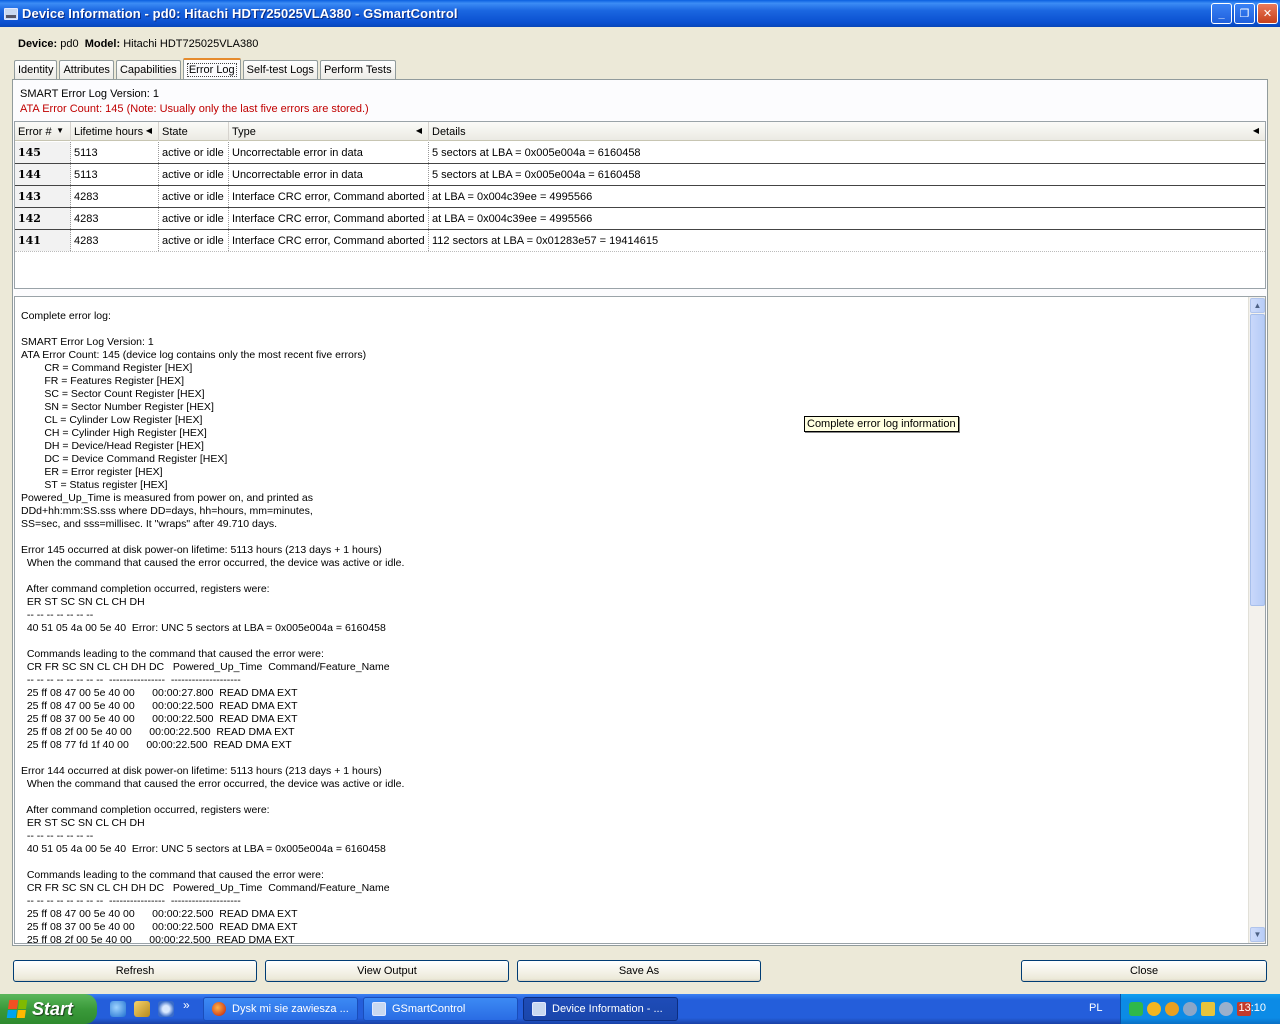 Image resolution: width=1280 pixels, height=1024 pixels. I want to click on column-header-details: Details ◀, so click(847, 131).